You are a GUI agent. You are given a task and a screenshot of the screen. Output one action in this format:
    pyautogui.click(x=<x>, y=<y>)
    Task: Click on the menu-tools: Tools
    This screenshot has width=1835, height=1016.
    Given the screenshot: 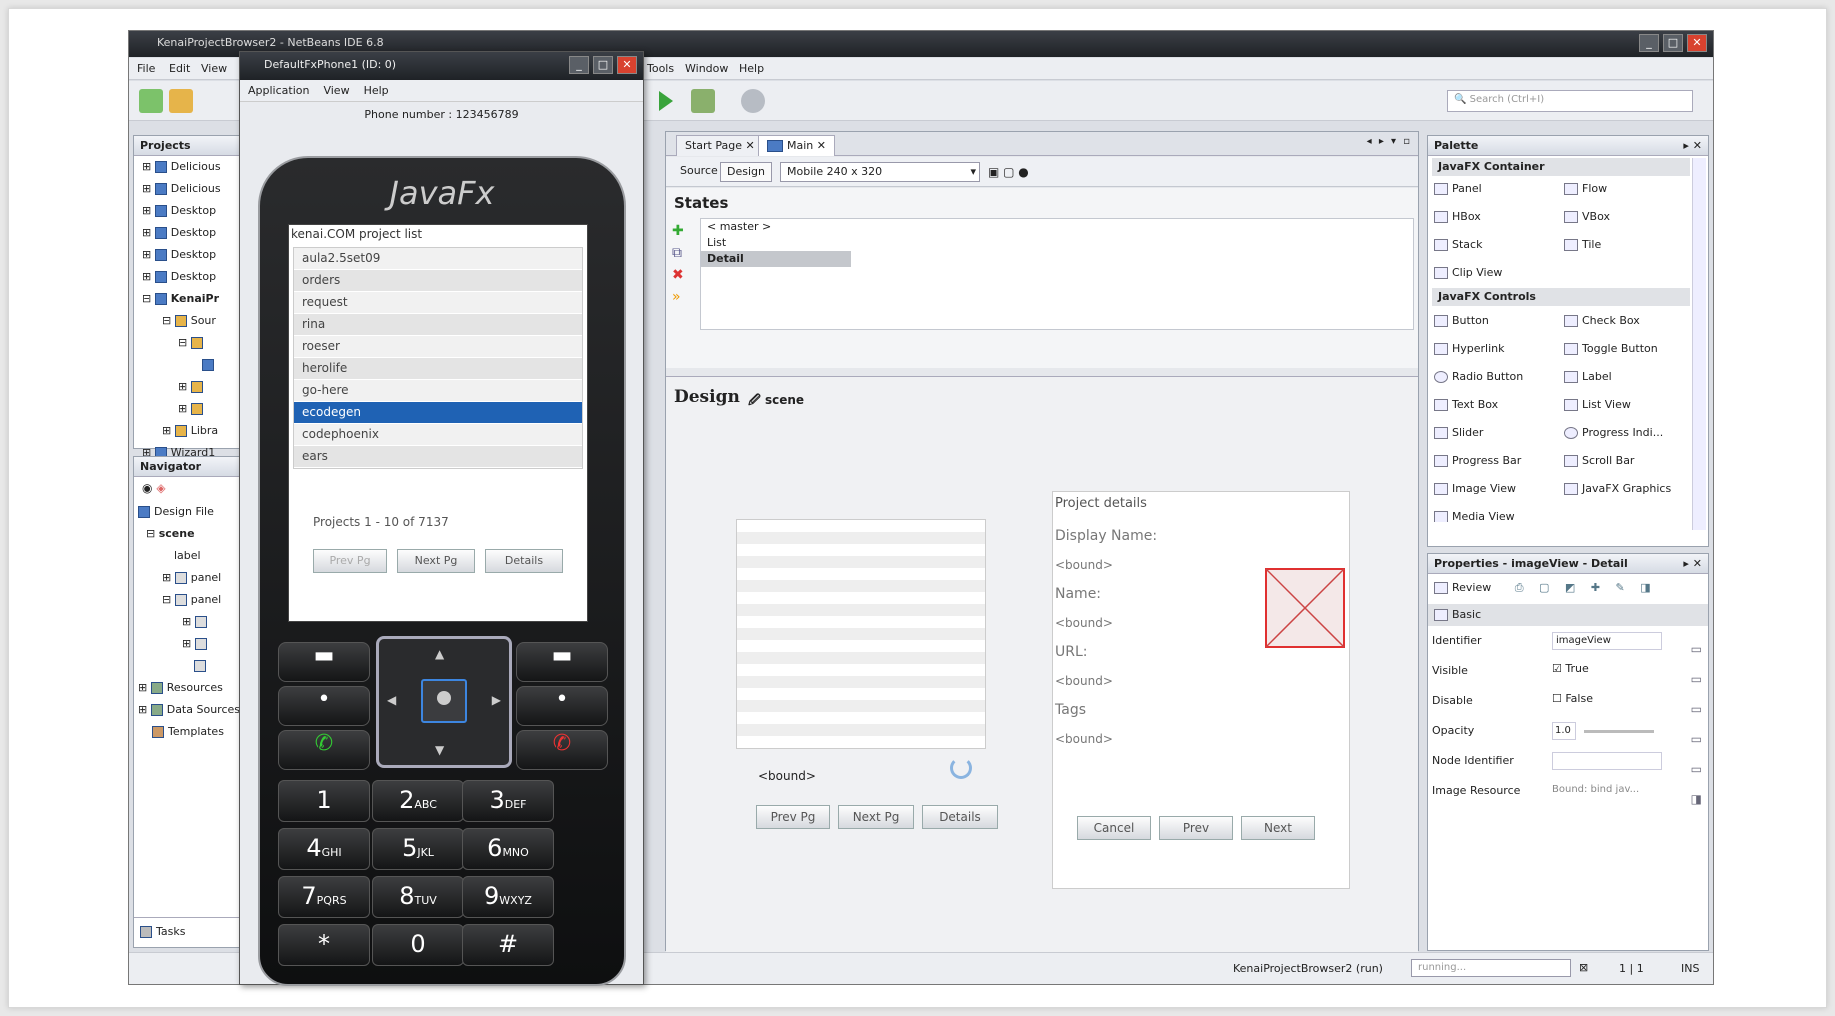 What is the action you would take?
    pyautogui.click(x=660, y=68)
    